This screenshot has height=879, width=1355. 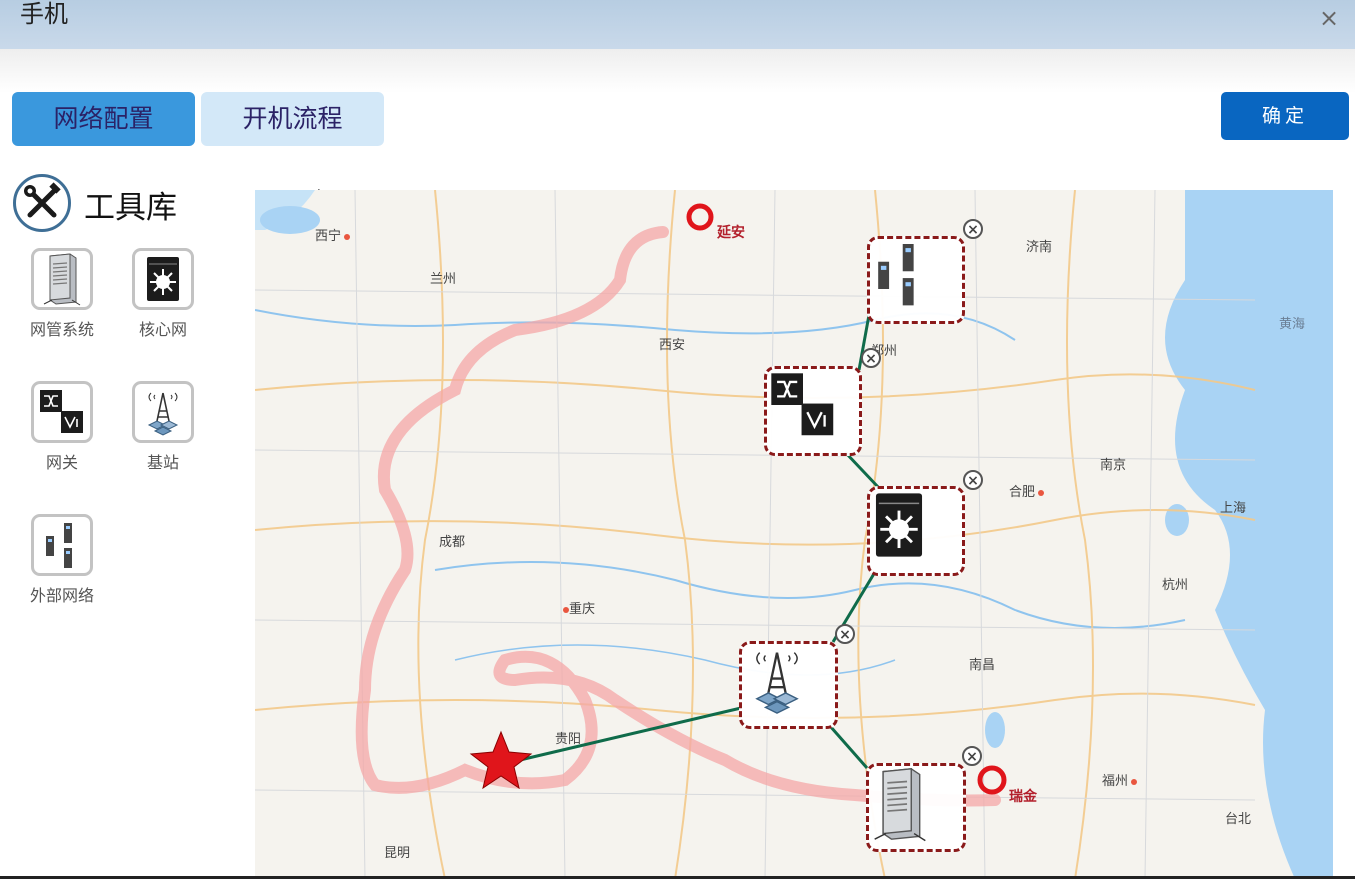 I want to click on node-external-network, so click(x=916, y=280).